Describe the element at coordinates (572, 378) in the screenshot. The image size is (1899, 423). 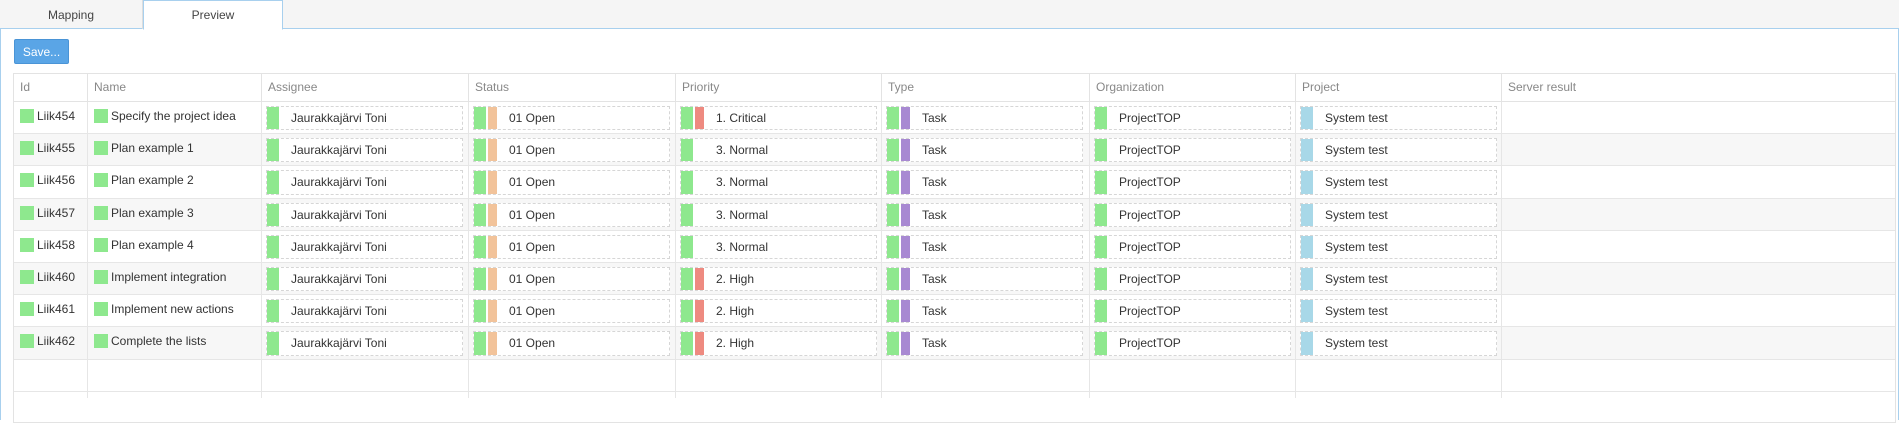
I see `cell-empty` at that location.